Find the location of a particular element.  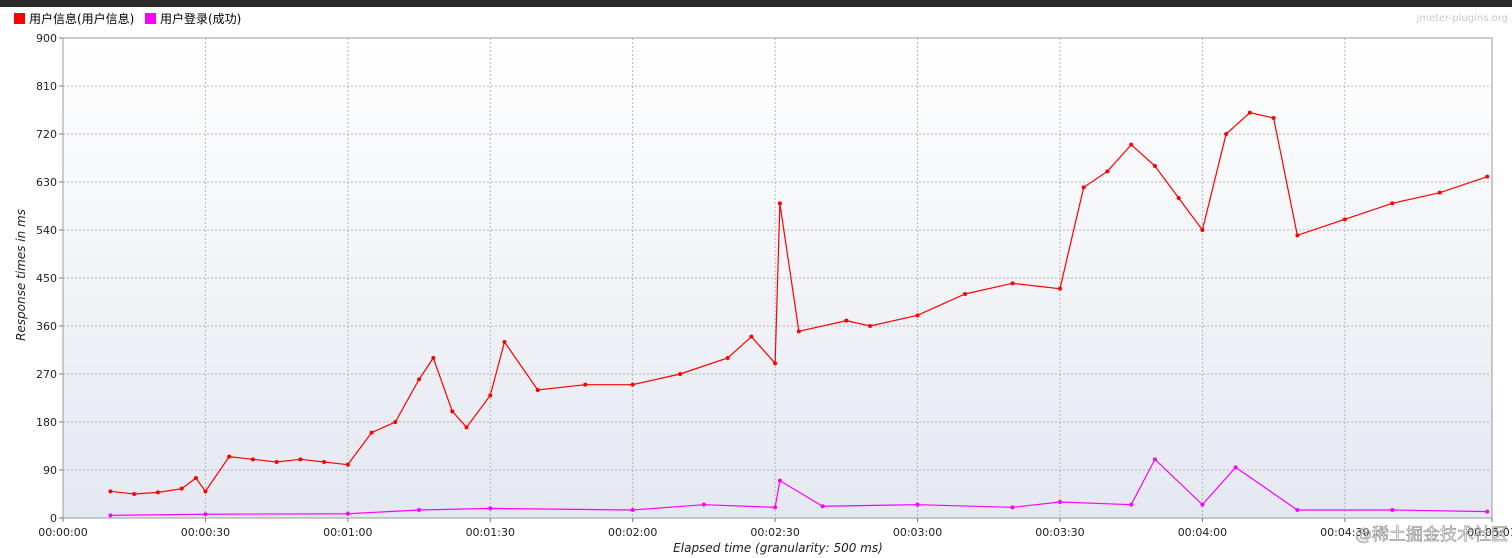

y-tick-label: 540 is located at coordinates (46, 230).